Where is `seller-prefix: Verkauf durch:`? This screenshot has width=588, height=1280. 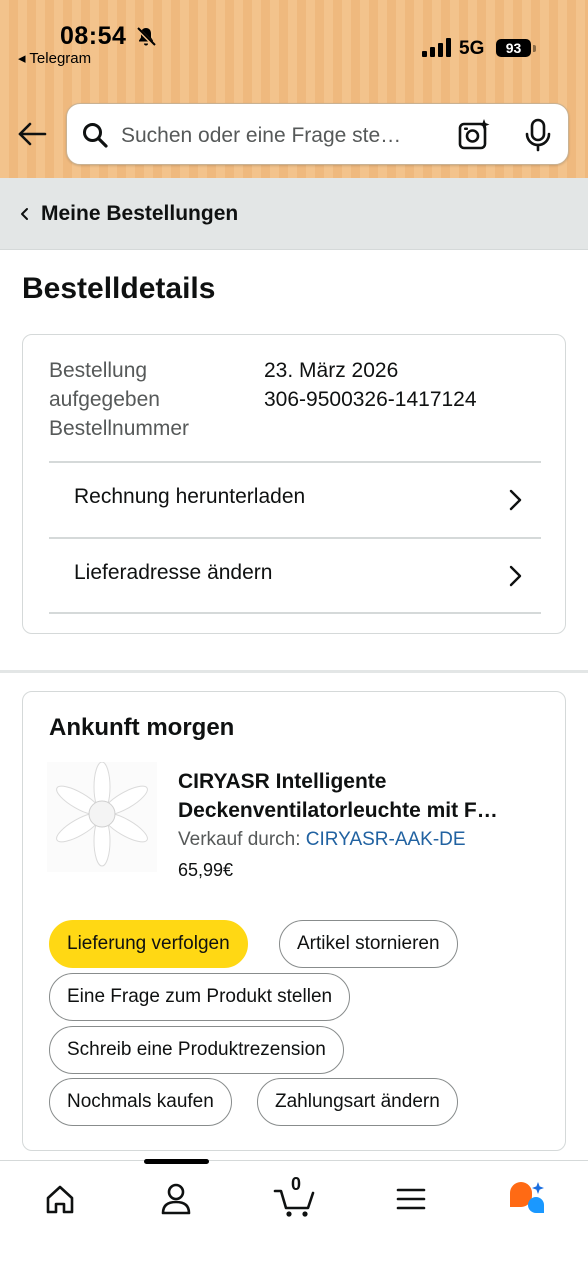 seller-prefix: Verkauf durch: is located at coordinates (242, 839).